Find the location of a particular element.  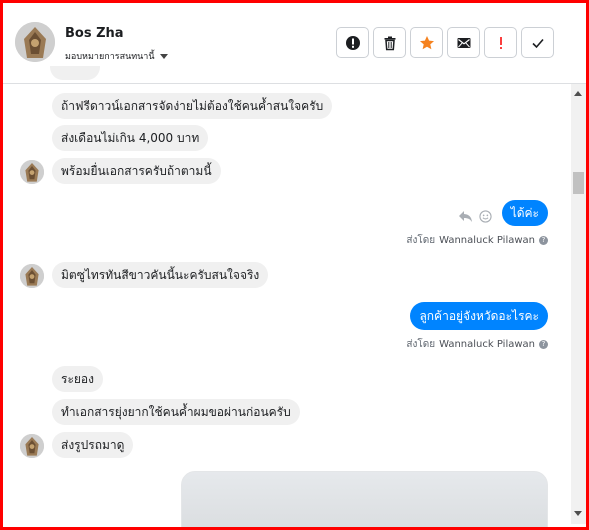

message-bubble: มิตซูไทรทันสีขาวคันนี้นะครับสนใจจริง is located at coordinates (160, 275).